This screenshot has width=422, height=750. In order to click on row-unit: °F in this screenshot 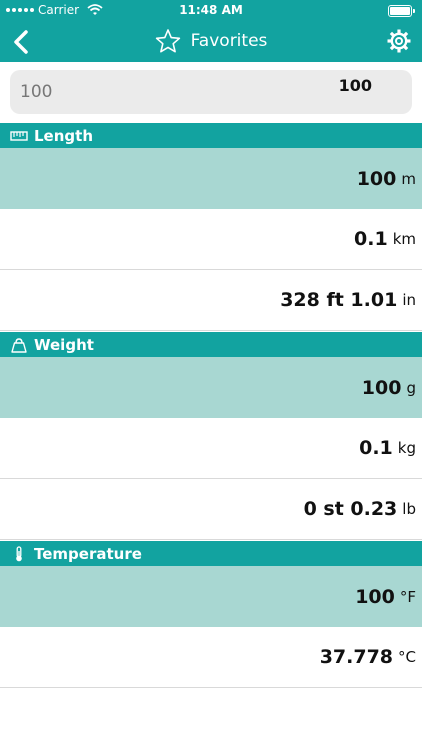, I will do `click(407, 596)`.